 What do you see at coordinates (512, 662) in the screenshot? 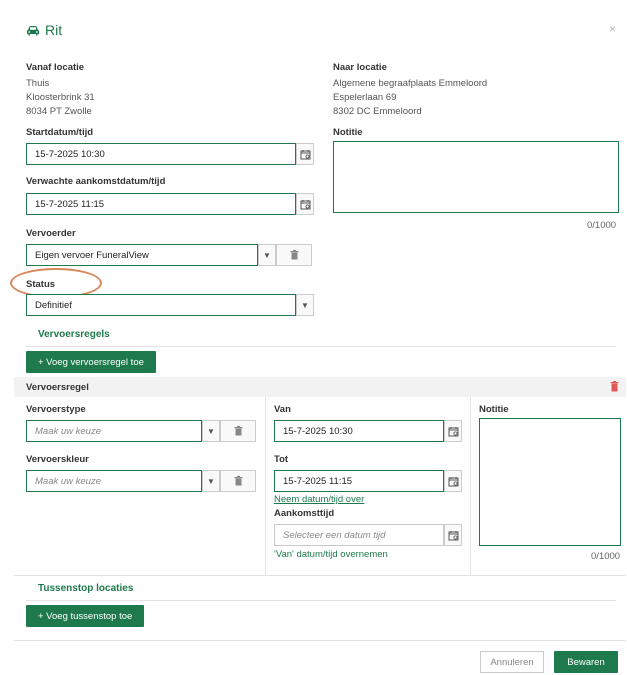
I see `cancel-button: Annuleren` at bounding box center [512, 662].